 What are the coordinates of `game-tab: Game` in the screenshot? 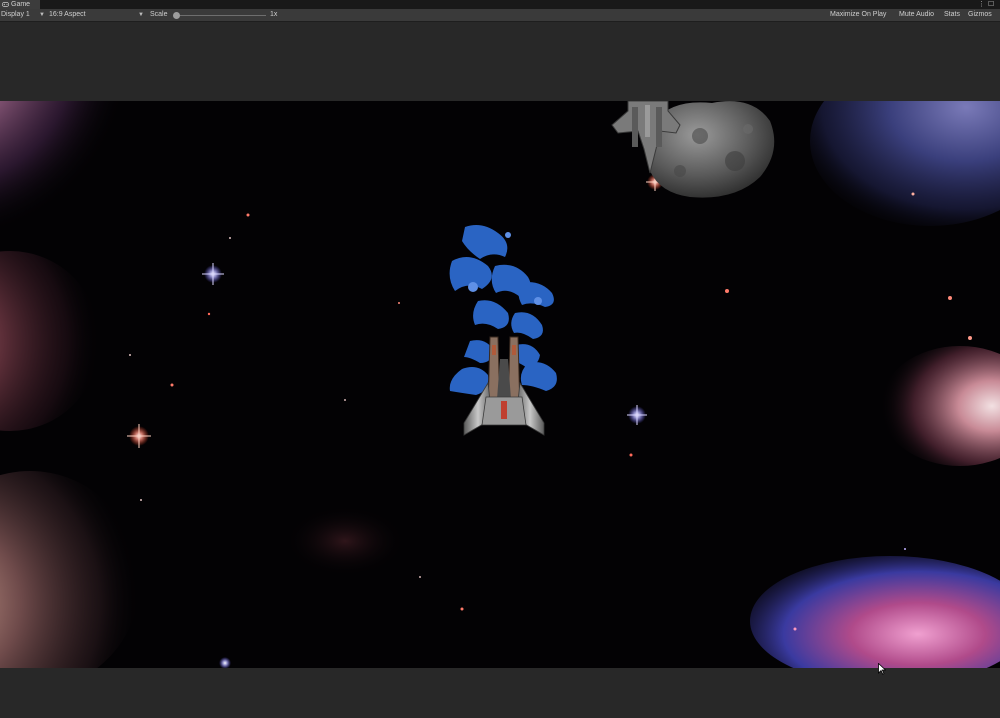 It's located at (20, 4).